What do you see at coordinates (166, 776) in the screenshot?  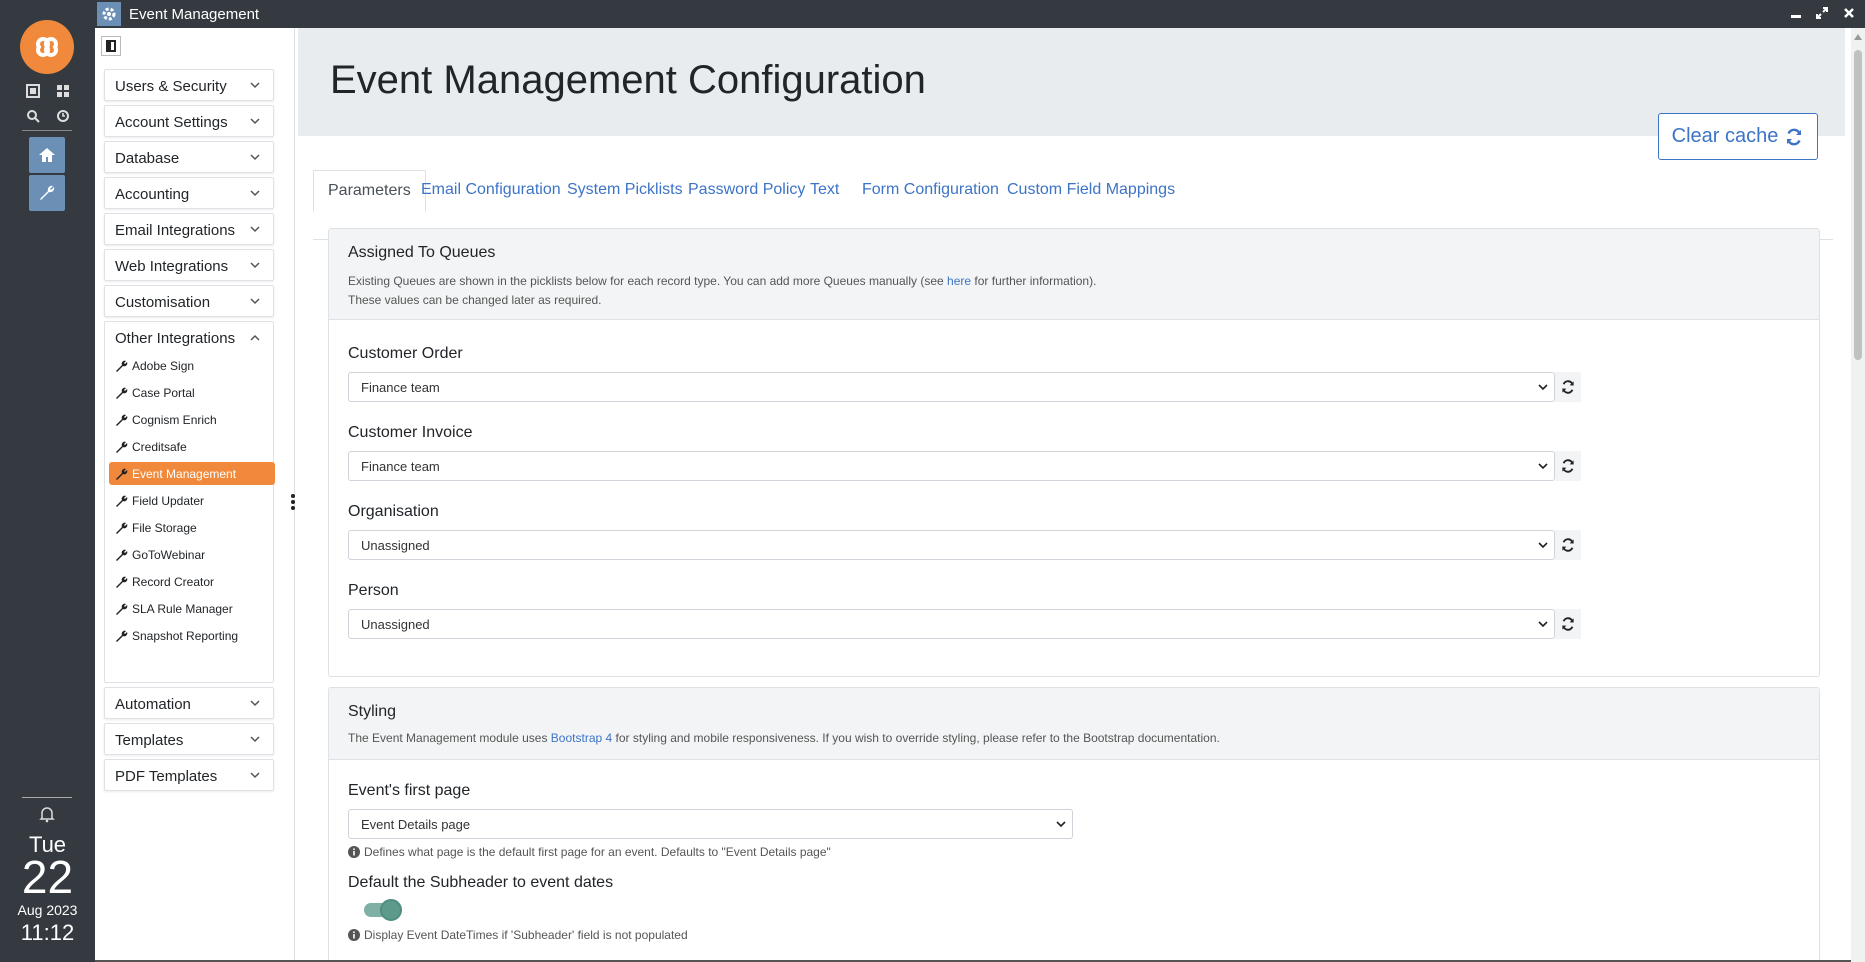 I see `sidebar-item-label: PDF Templates` at bounding box center [166, 776].